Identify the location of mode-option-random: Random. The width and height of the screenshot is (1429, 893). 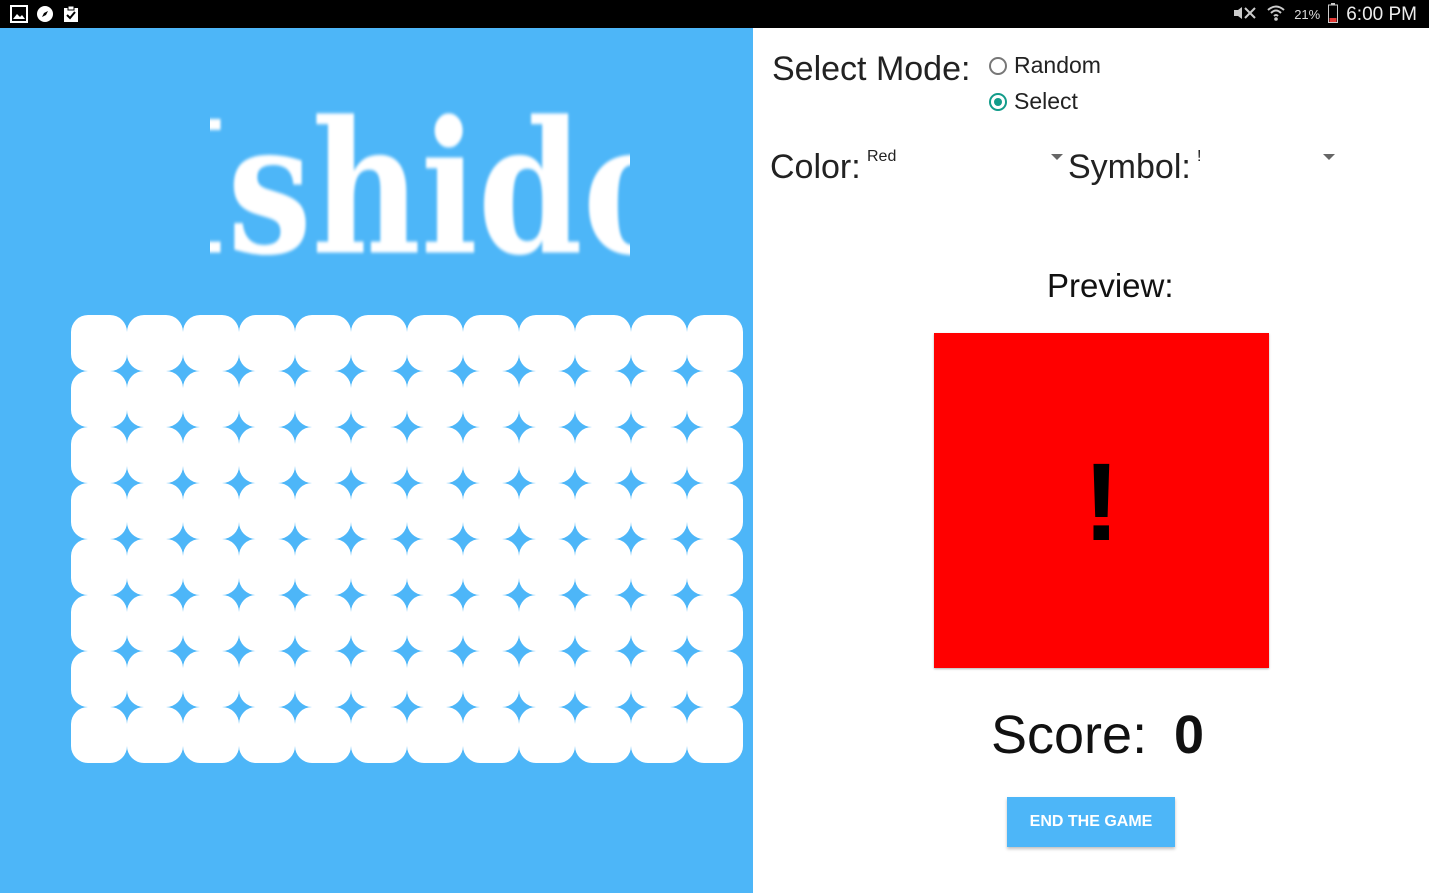
(1045, 65).